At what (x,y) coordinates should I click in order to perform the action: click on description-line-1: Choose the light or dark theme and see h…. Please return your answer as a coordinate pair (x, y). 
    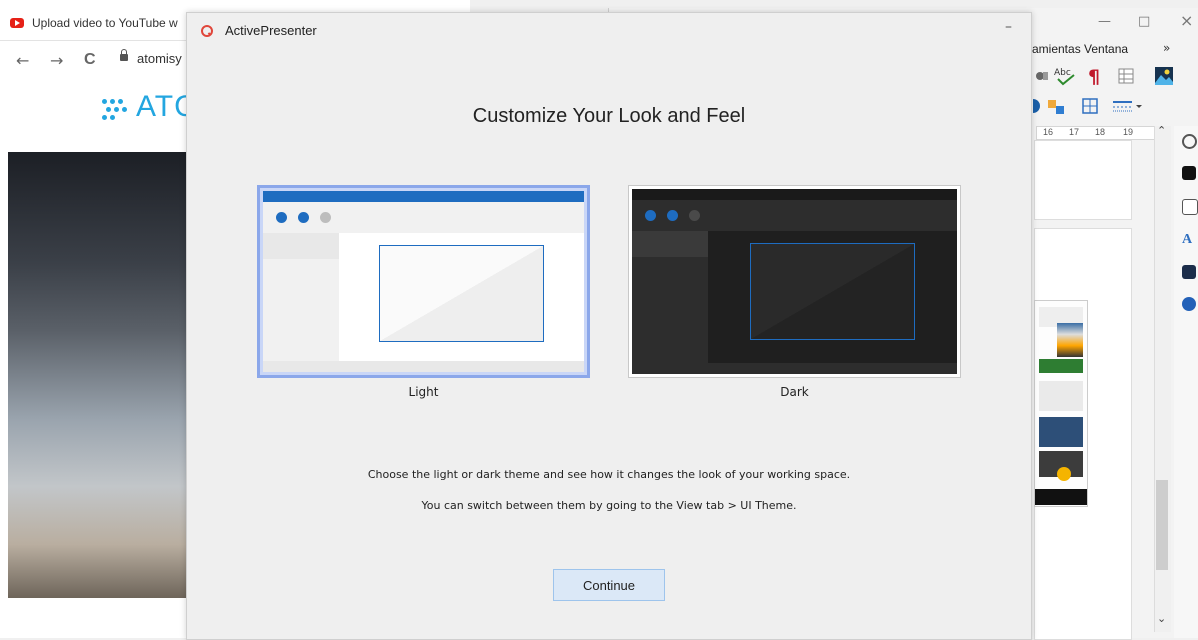
    Looking at the image, I should click on (609, 474).